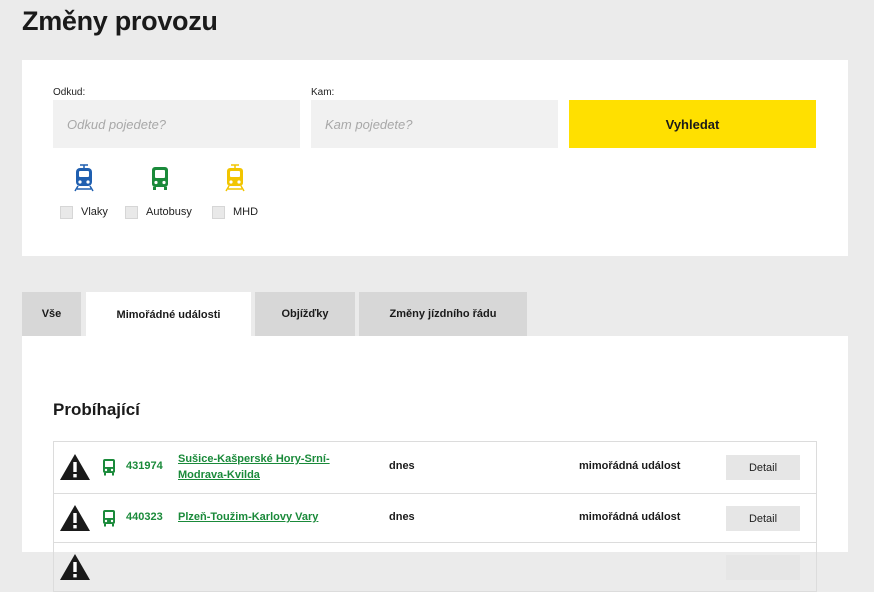 Image resolution: width=874 pixels, height=592 pixels. What do you see at coordinates (435, 567) in the screenshot?
I see `table-row` at bounding box center [435, 567].